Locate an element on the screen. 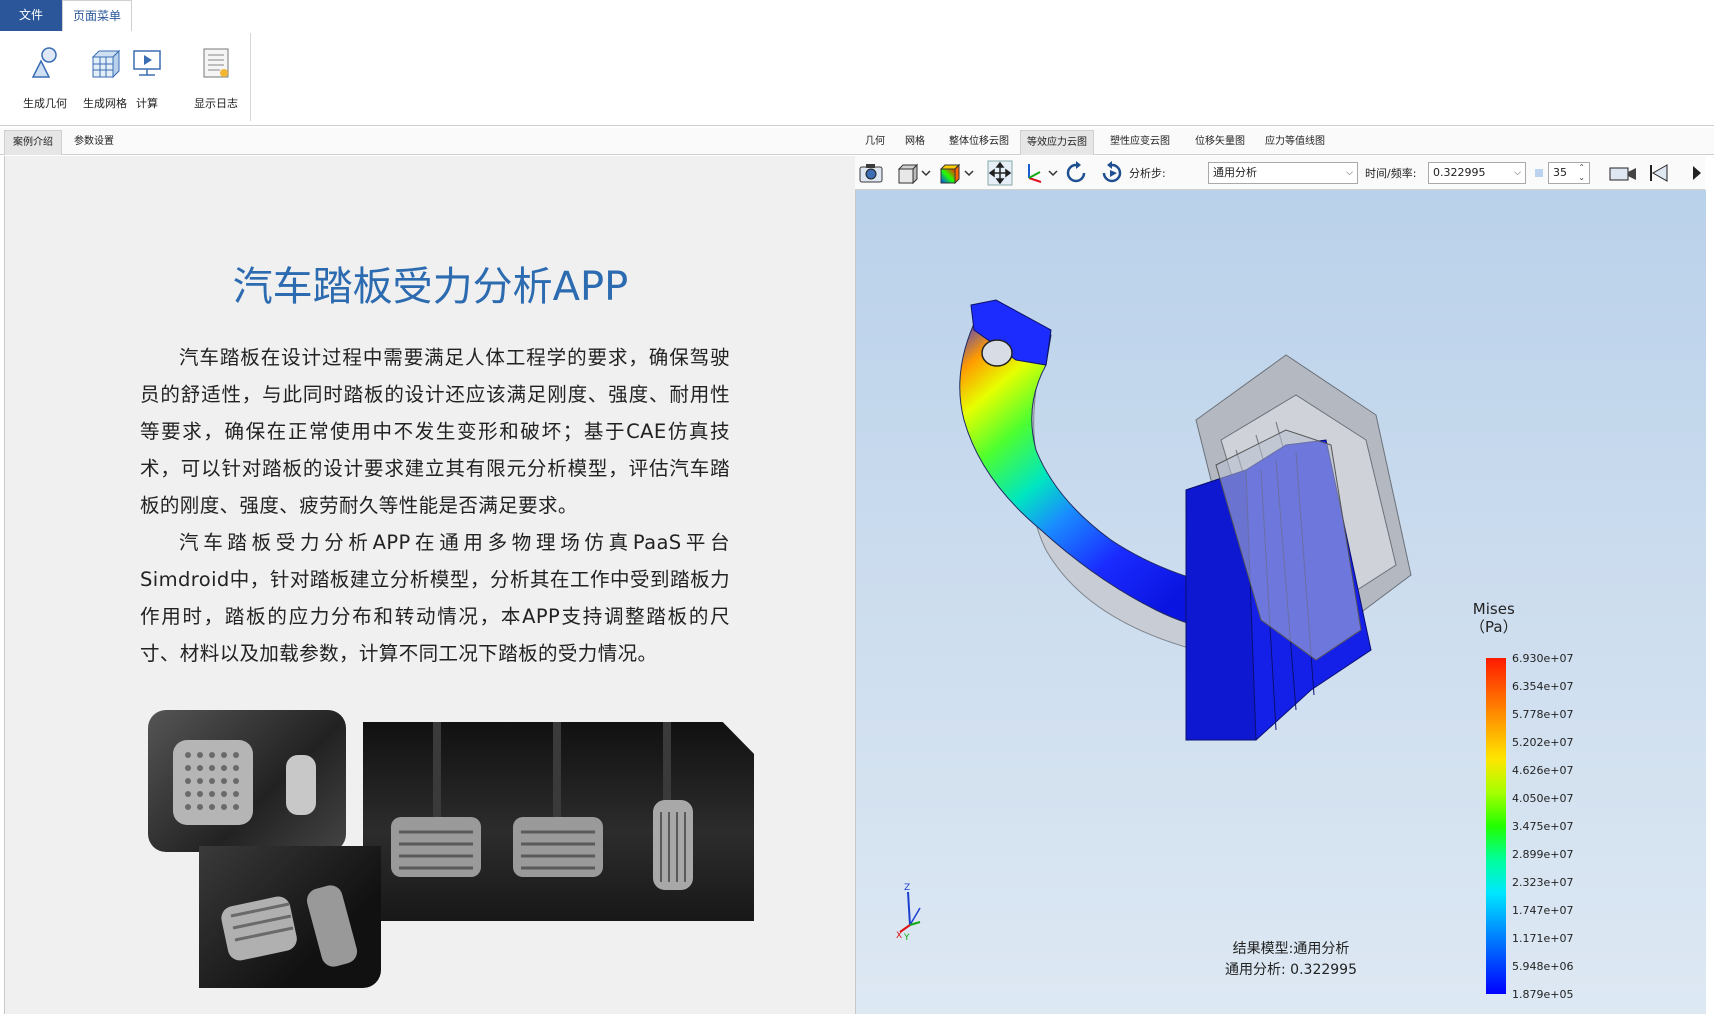 This screenshot has width=1714, height=1014. camera-icon is located at coordinates (871, 173).